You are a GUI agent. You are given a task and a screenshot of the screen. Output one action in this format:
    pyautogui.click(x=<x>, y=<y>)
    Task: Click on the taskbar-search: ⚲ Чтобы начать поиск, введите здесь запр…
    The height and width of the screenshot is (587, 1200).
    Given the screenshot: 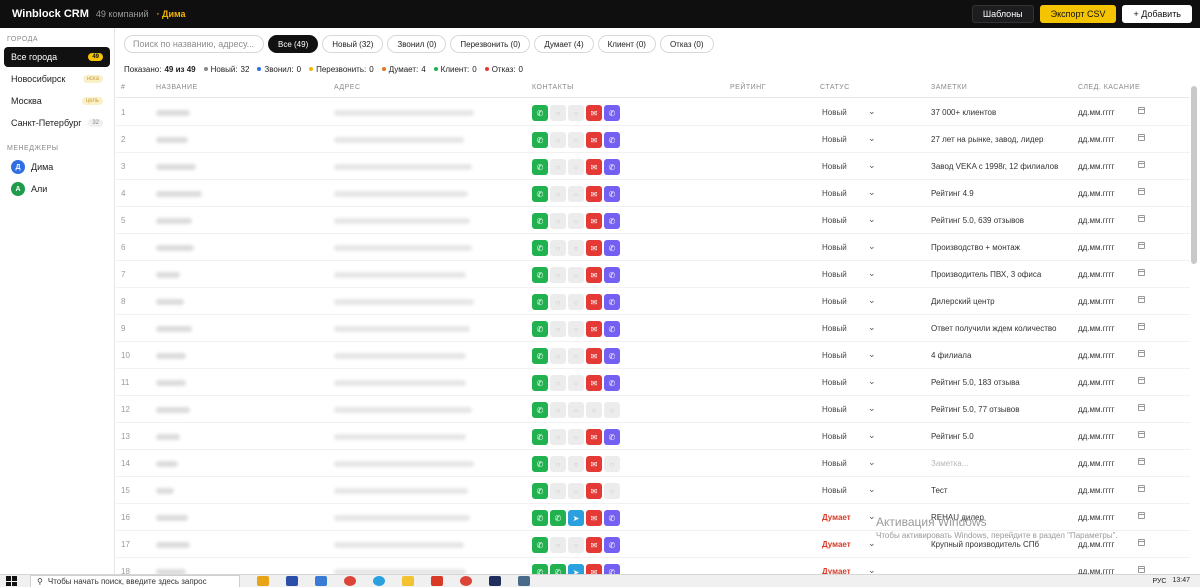 What is the action you would take?
    pyautogui.click(x=135, y=580)
    